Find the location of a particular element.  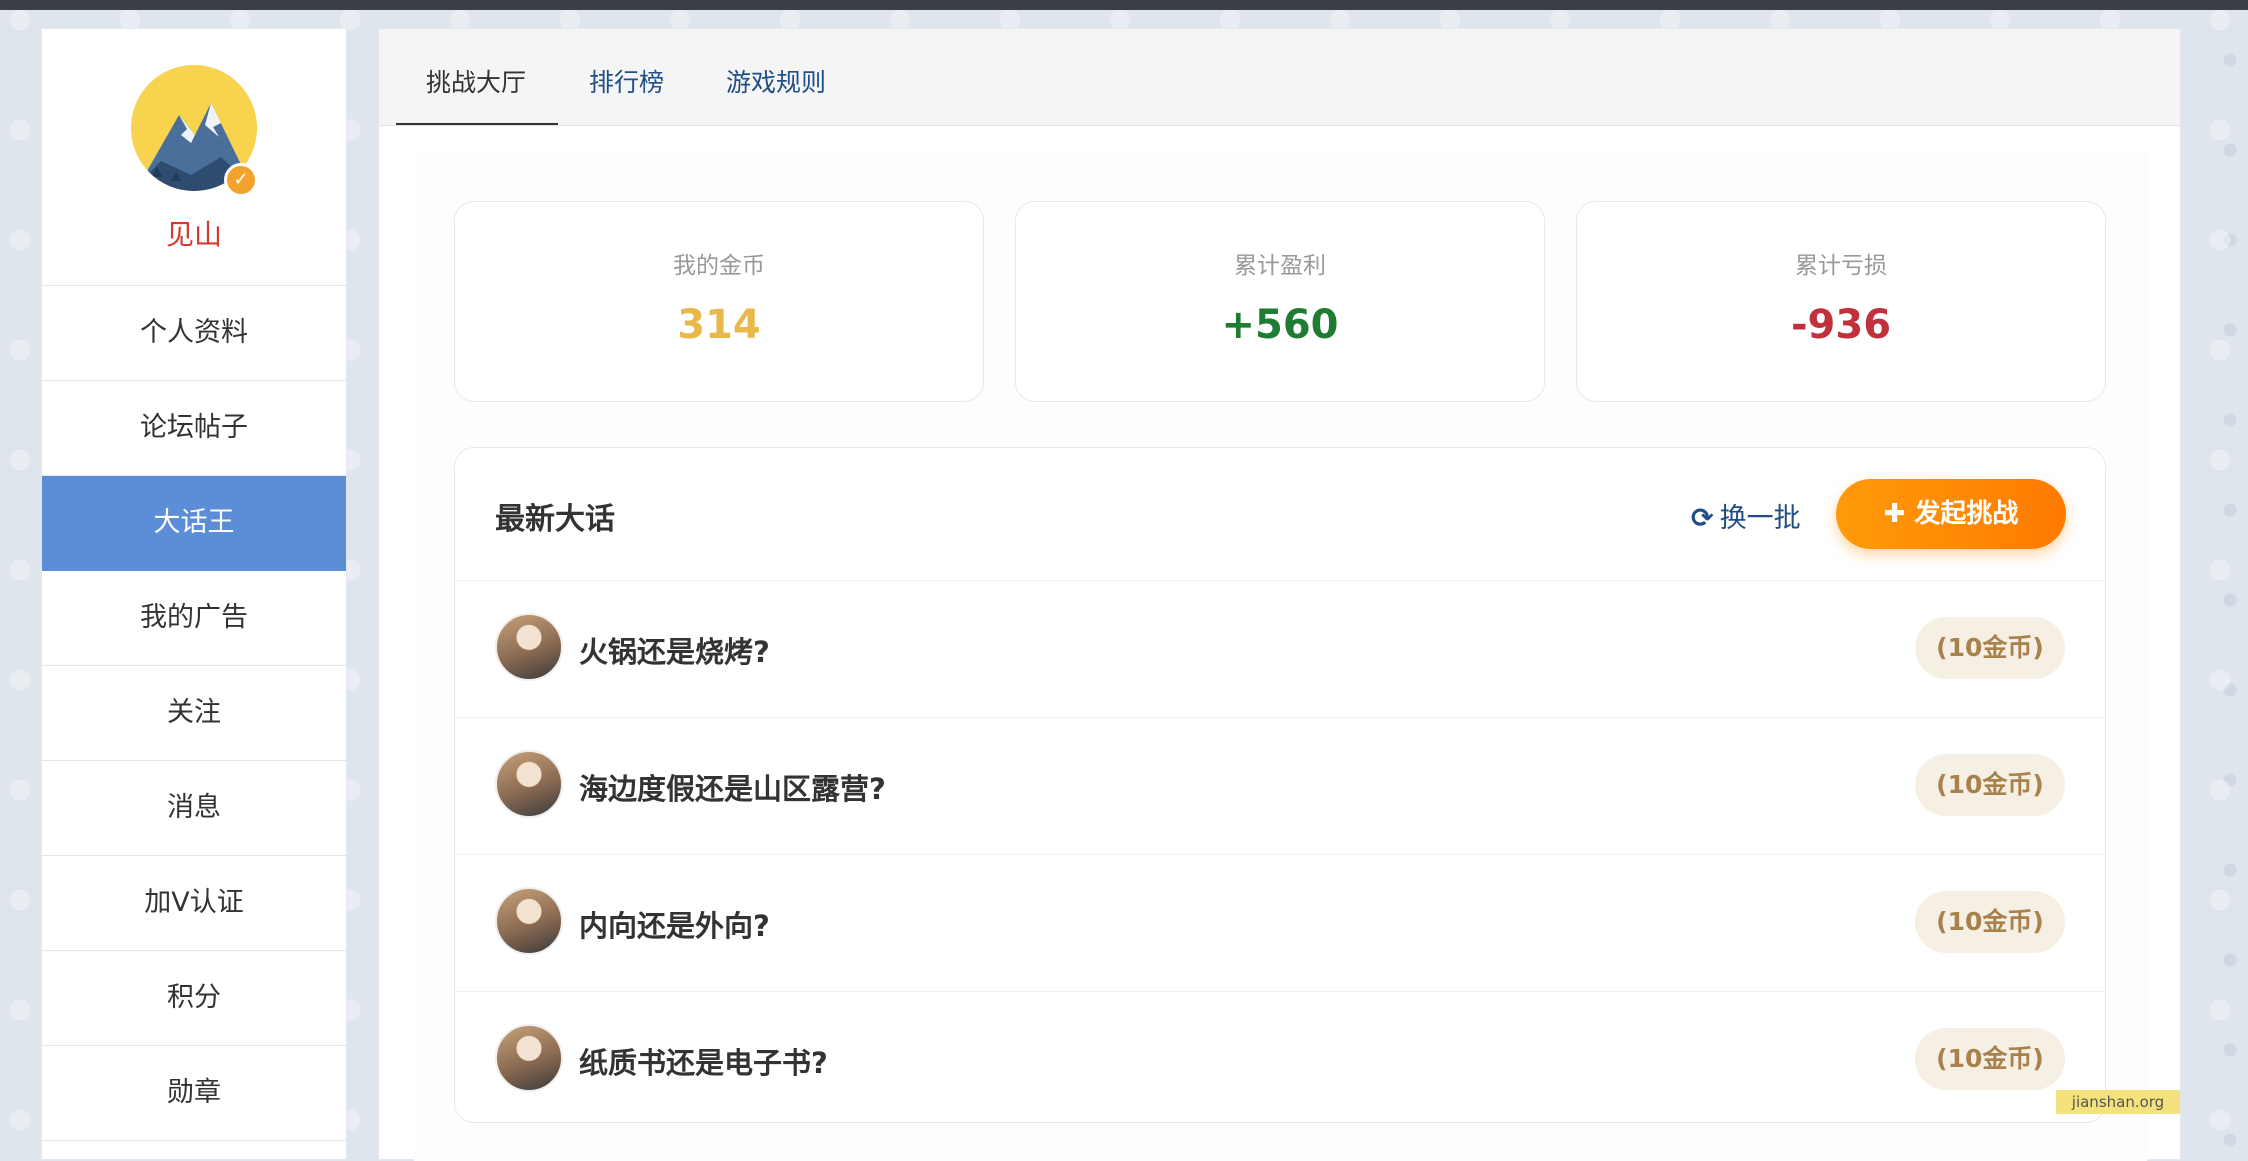

watermark: jianshan.org is located at coordinates (2118, 1102).